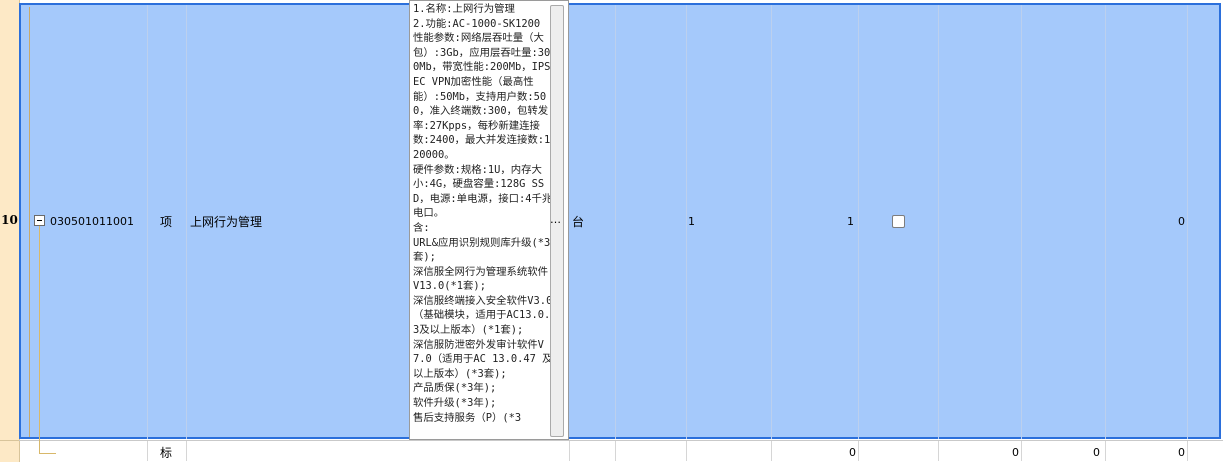 The height and width of the screenshot is (462, 1223). I want to click on row-separator, so click(621, 440).